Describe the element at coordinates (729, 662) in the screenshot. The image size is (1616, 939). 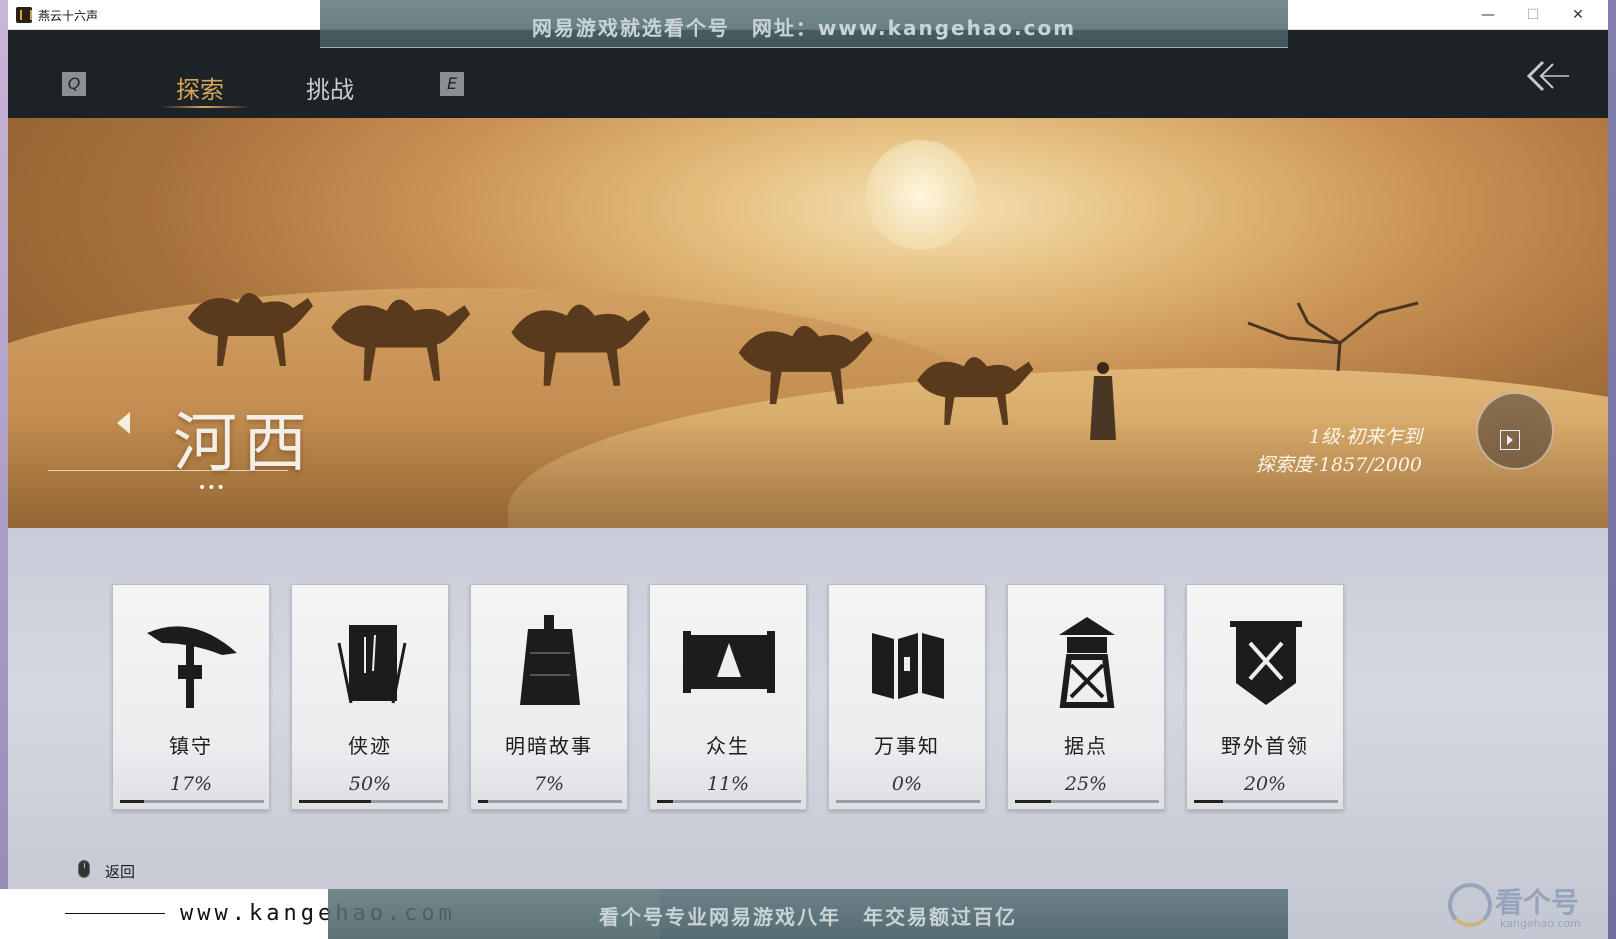
I see `scroll-painting-icon` at that location.